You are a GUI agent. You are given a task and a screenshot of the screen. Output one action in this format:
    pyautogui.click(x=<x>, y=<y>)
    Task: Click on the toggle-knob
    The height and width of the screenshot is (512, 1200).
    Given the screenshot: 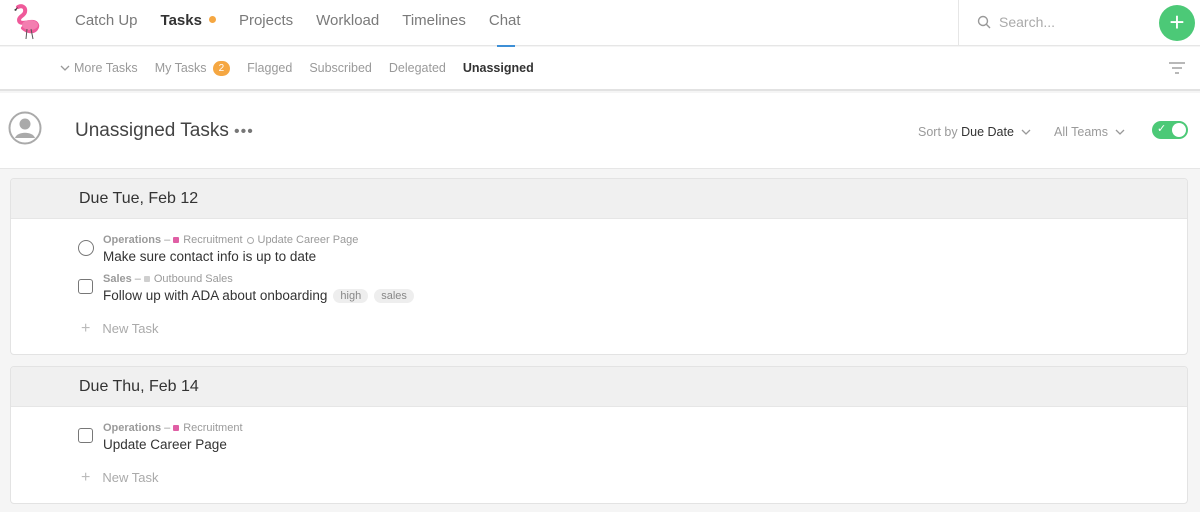 What is the action you would take?
    pyautogui.click(x=1179, y=130)
    